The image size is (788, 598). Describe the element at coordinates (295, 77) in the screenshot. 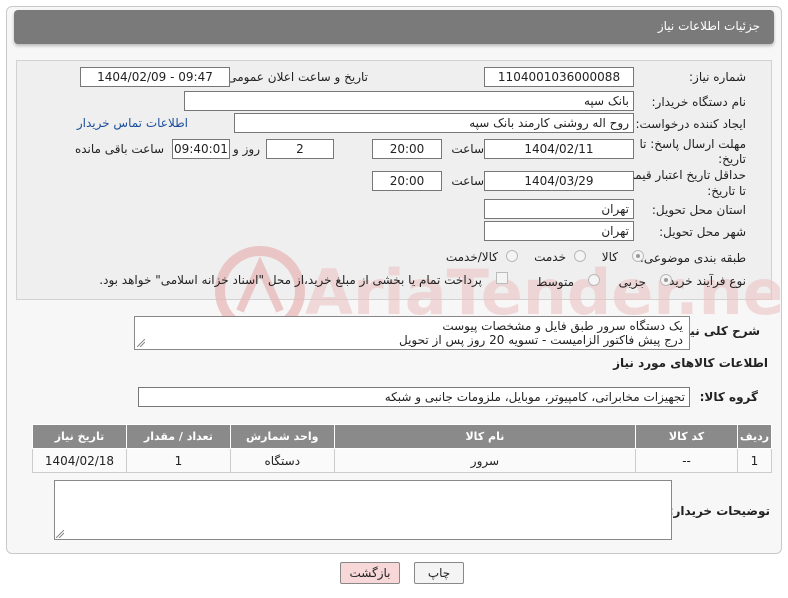

I see `announce-label: تاریخ و ساعت اعلان عمومی:` at that location.